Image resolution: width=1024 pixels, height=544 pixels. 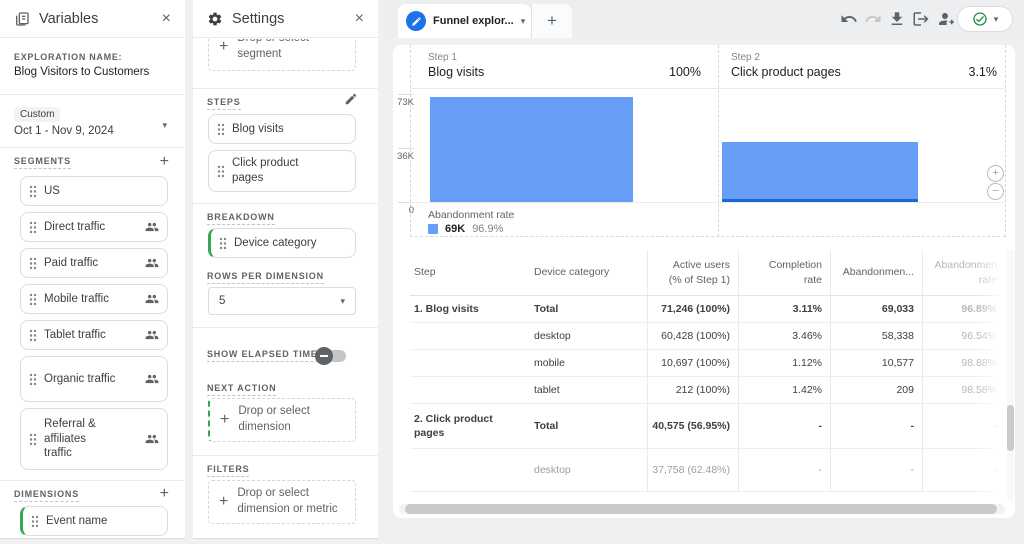 I want to click on step-card-click-product-pages: Click product pages, so click(x=282, y=171).